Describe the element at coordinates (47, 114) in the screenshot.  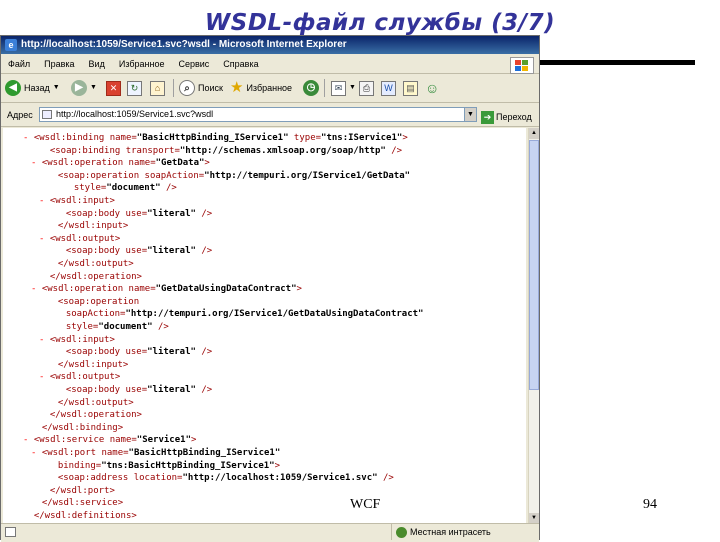
I see `page-icon` at that location.